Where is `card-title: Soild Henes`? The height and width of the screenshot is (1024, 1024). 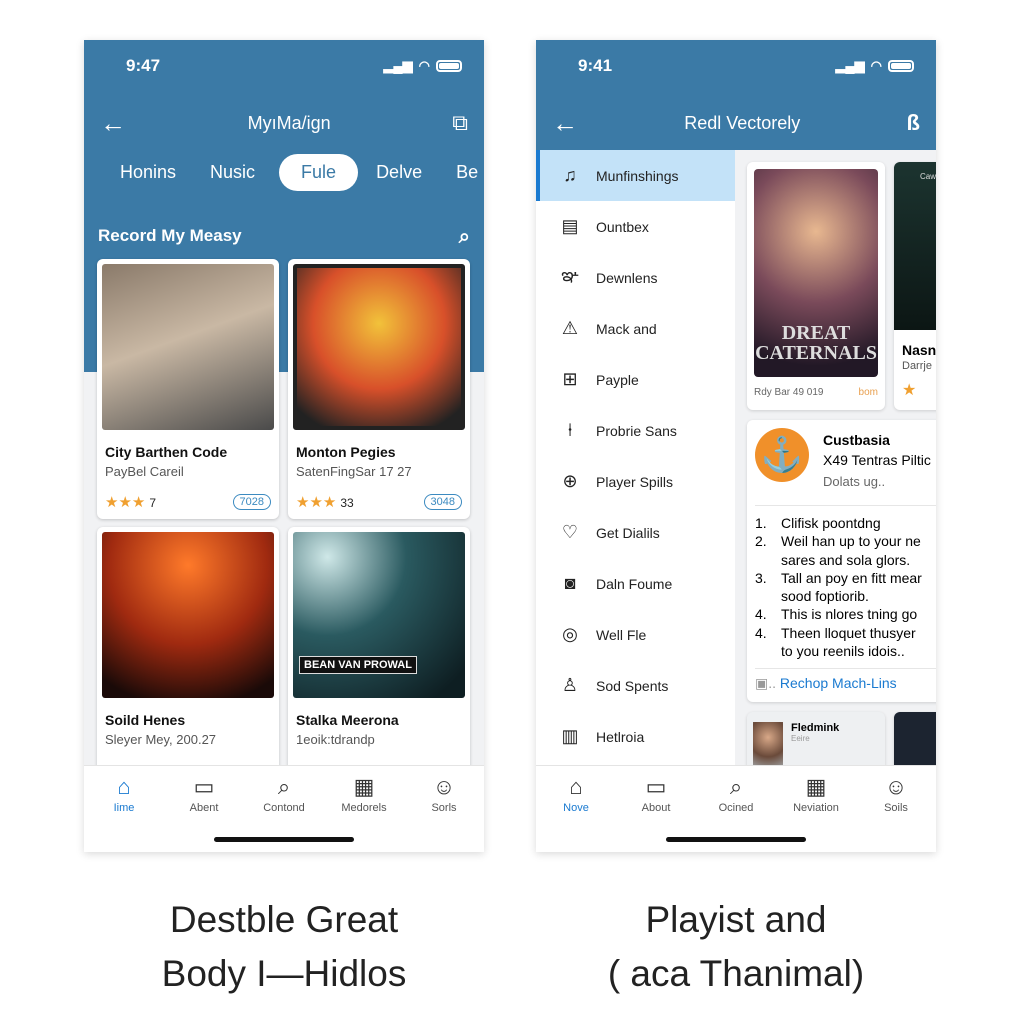
card-title: Soild Henes is located at coordinates (145, 720).